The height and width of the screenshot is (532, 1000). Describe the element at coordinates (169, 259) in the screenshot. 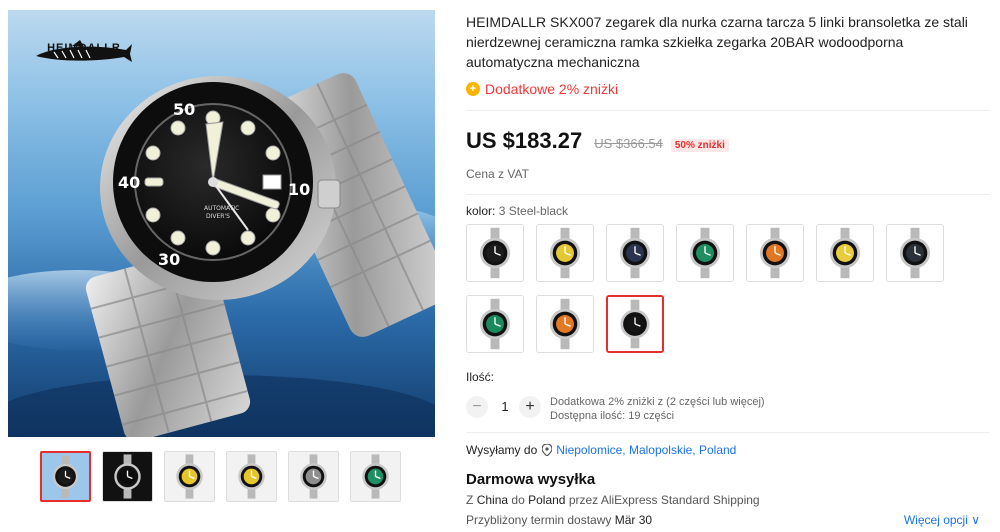

I see `bezel-30: 30` at that location.